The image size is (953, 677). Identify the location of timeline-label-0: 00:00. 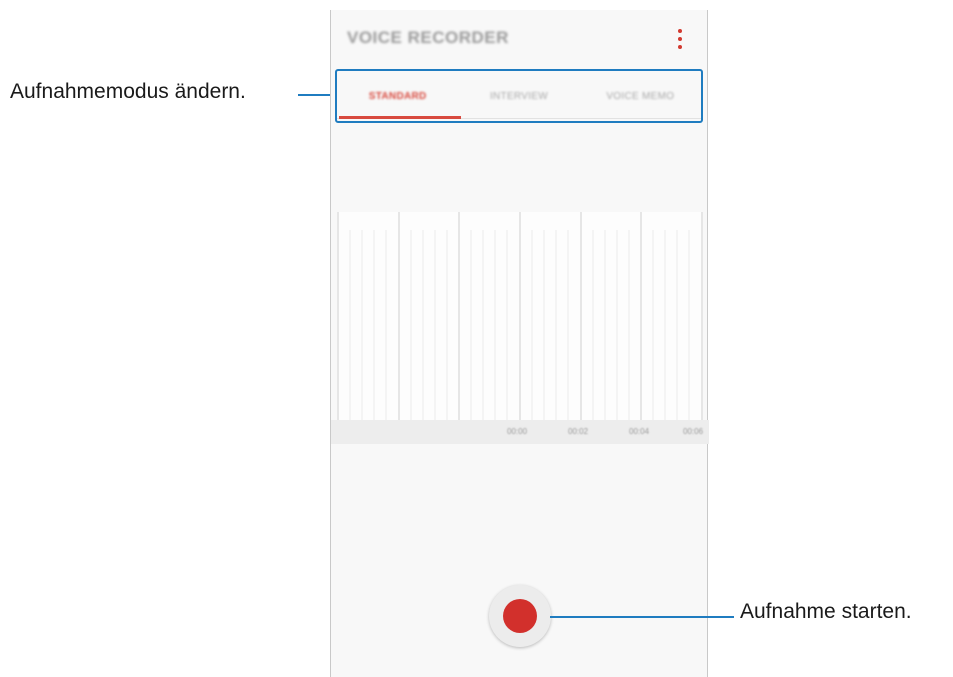
(517, 431).